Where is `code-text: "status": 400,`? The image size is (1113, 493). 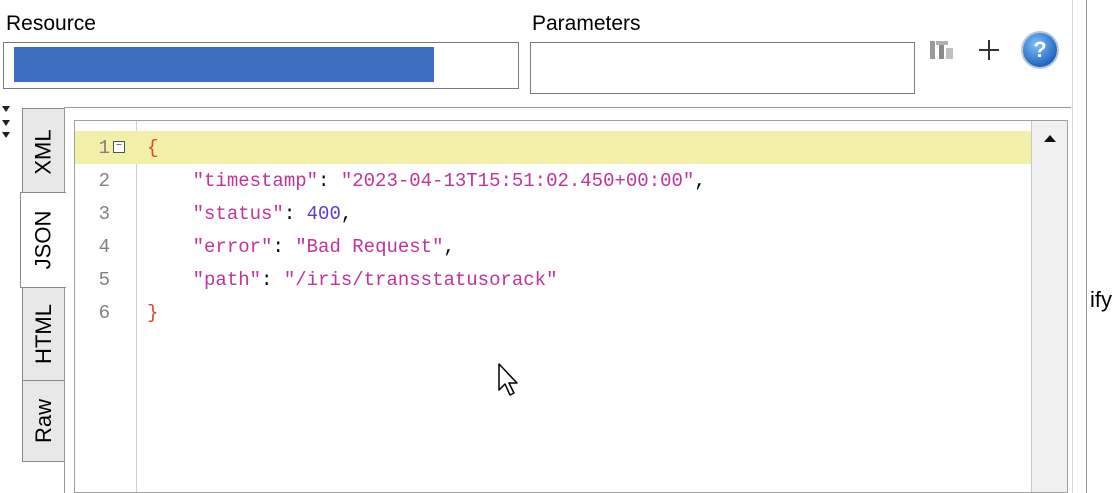 code-text: "status": 400, is located at coordinates (272, 214).